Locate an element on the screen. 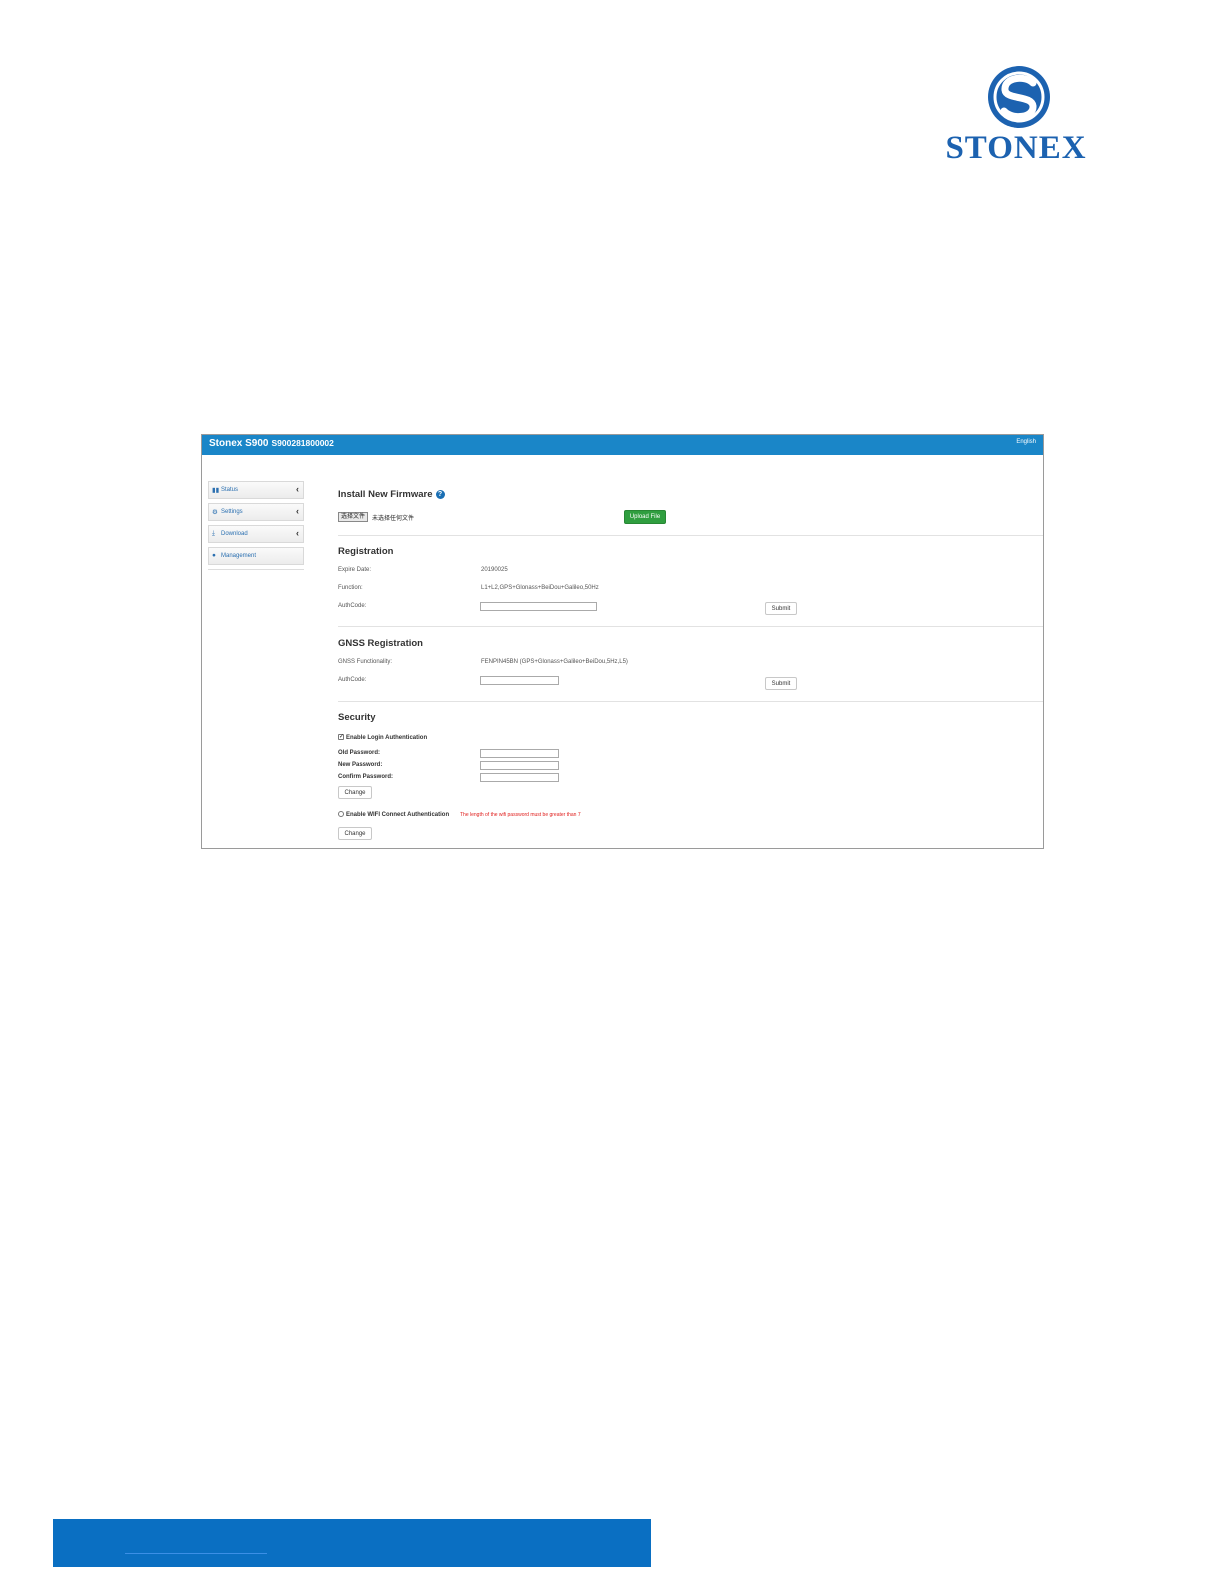  expire-date-value: 20190025 is located at coordinates (494, 570).